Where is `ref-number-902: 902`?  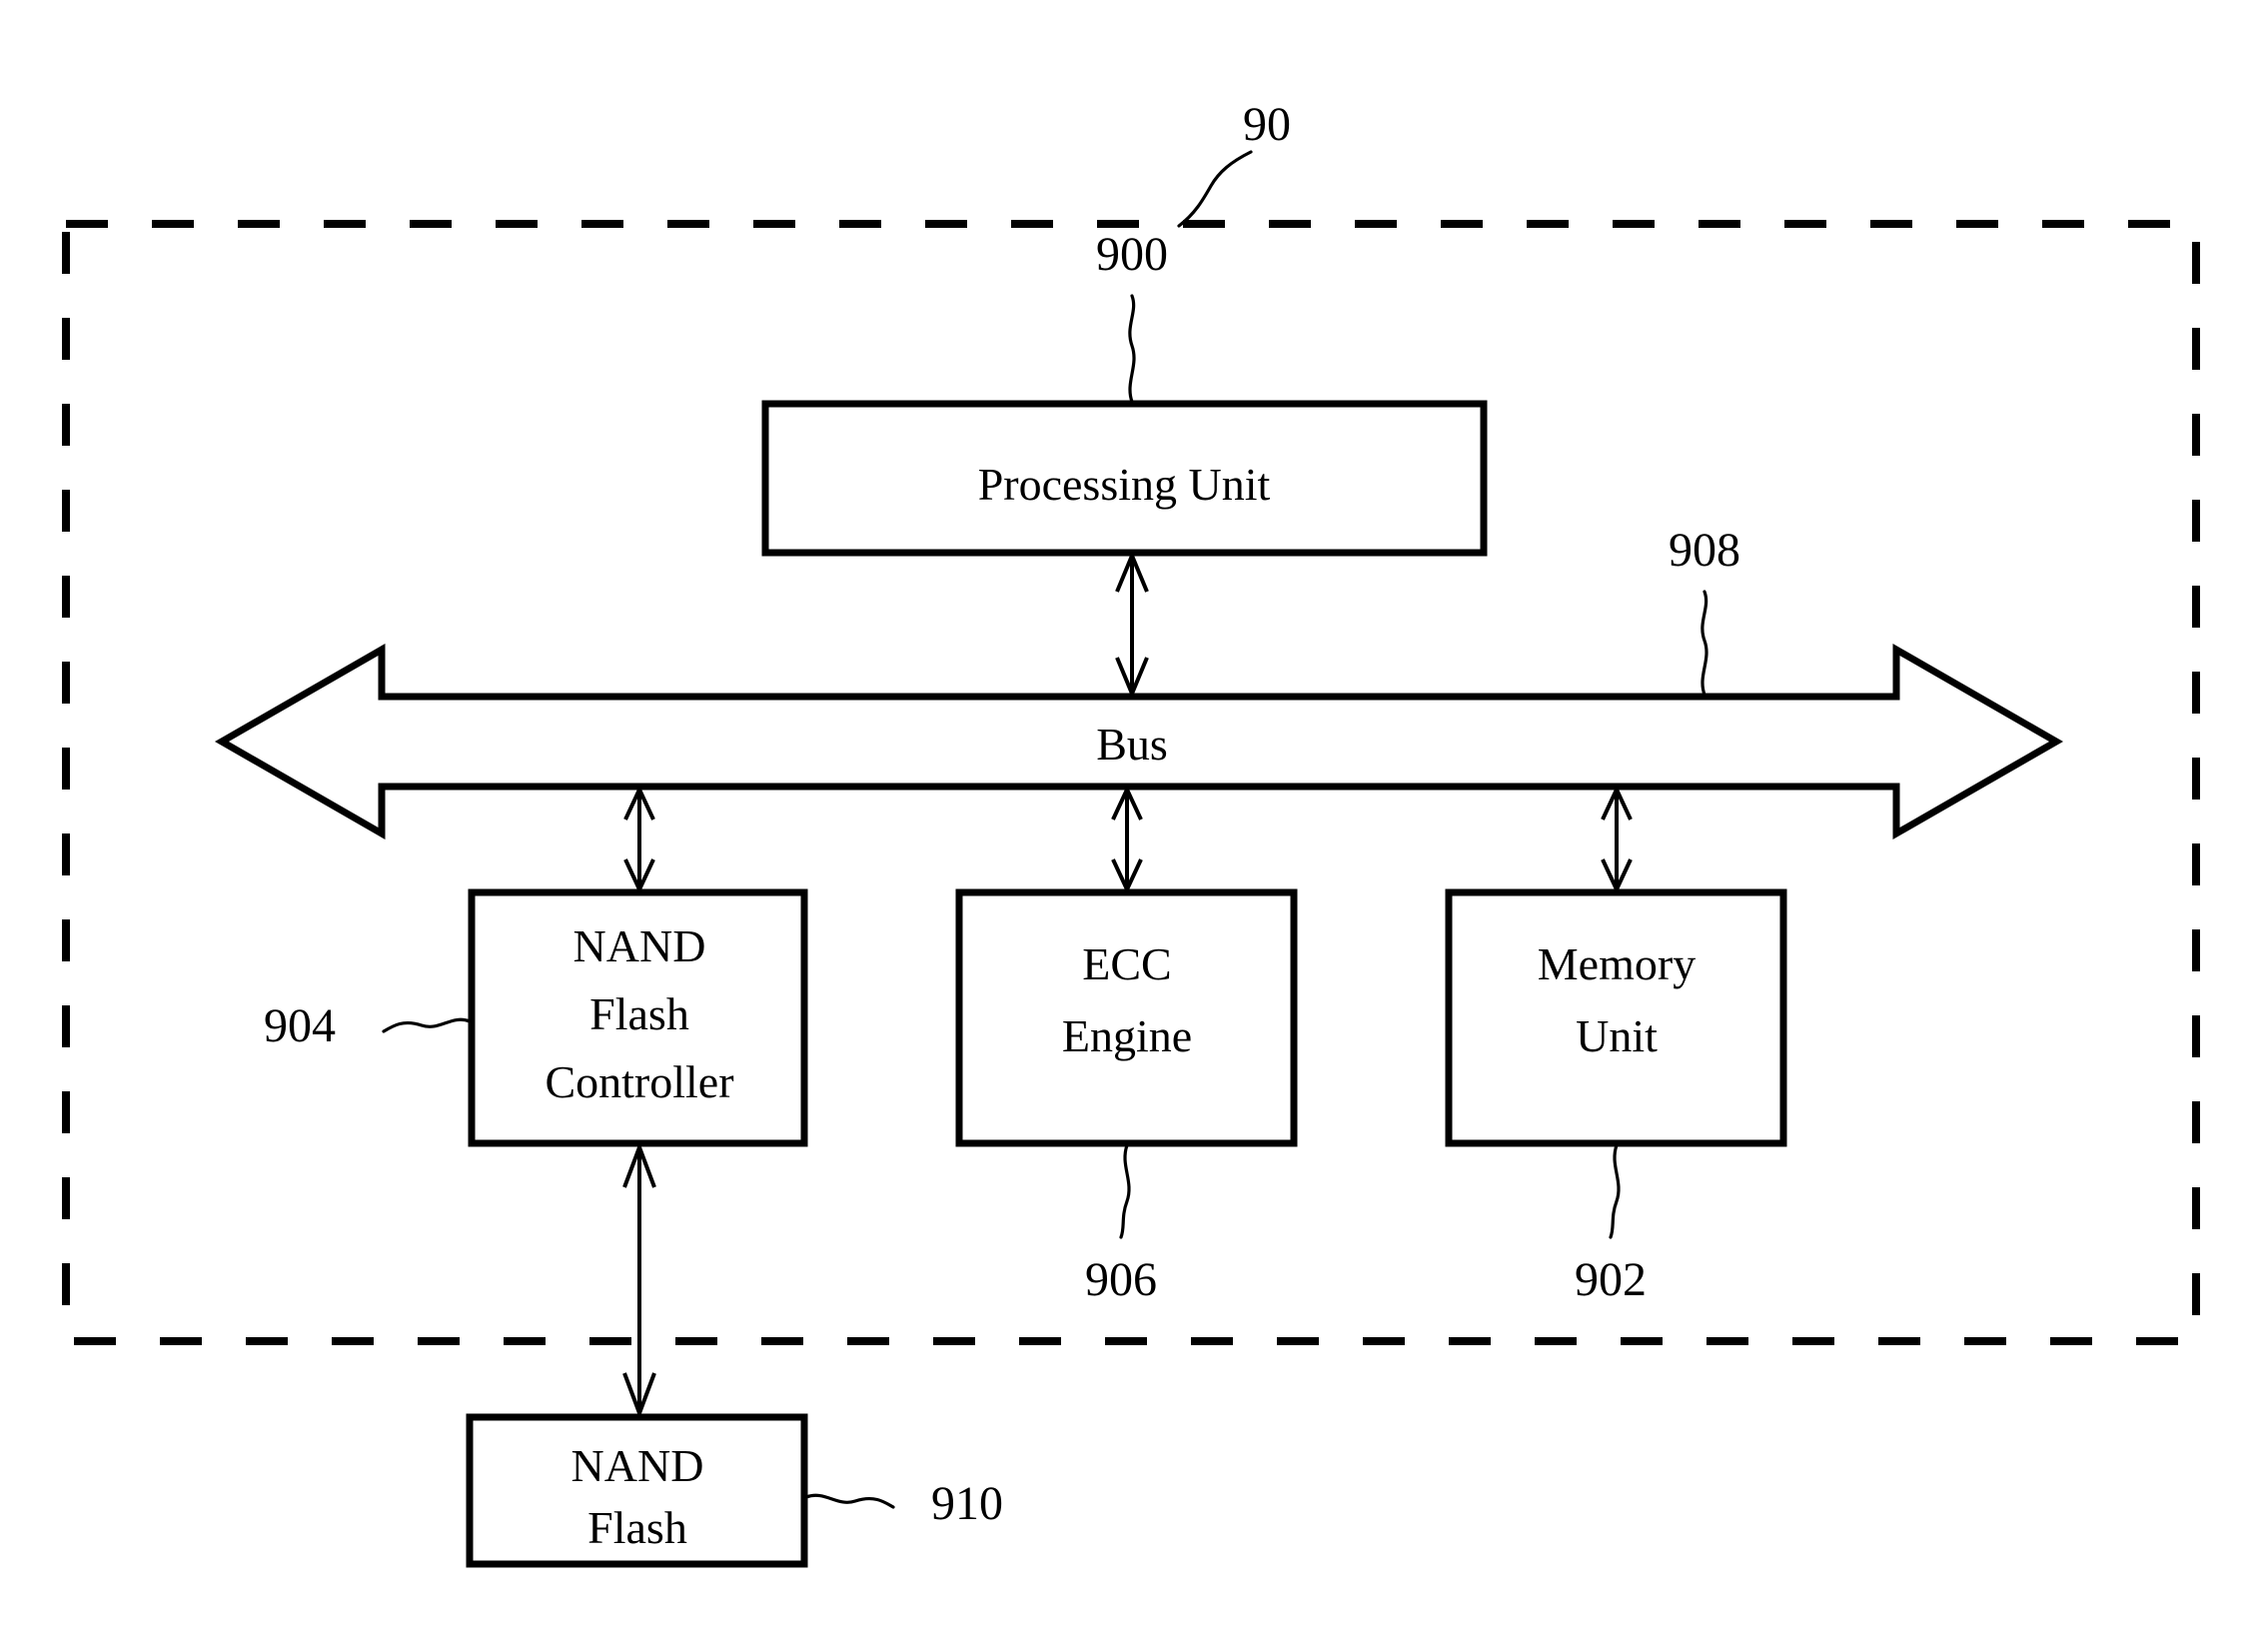 ref-number-902: 902 is located at coordinates (1611, 1279).